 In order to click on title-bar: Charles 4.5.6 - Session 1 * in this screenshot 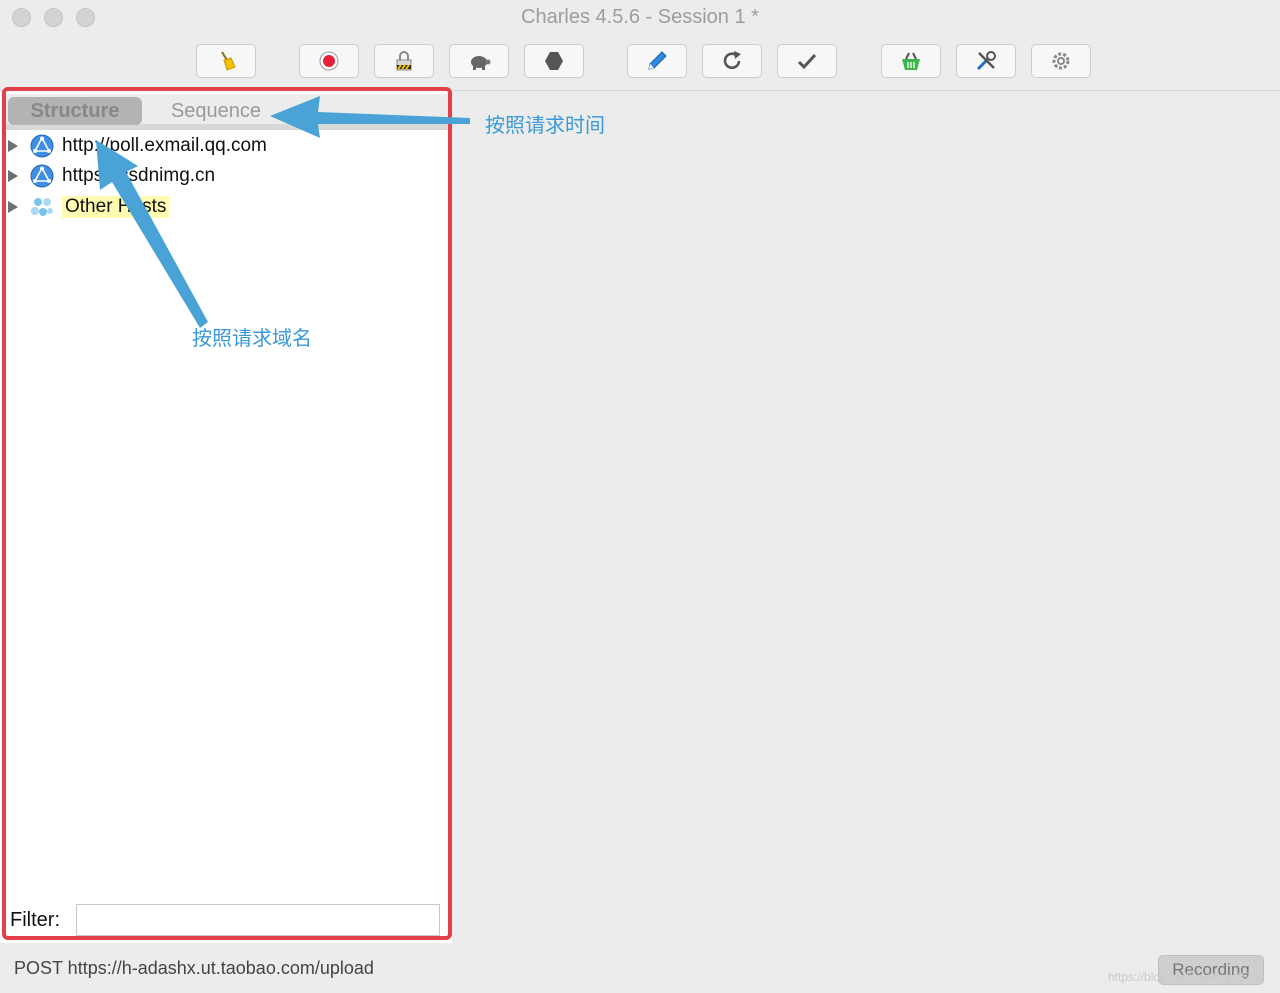, I will do `click(640, 45)`.